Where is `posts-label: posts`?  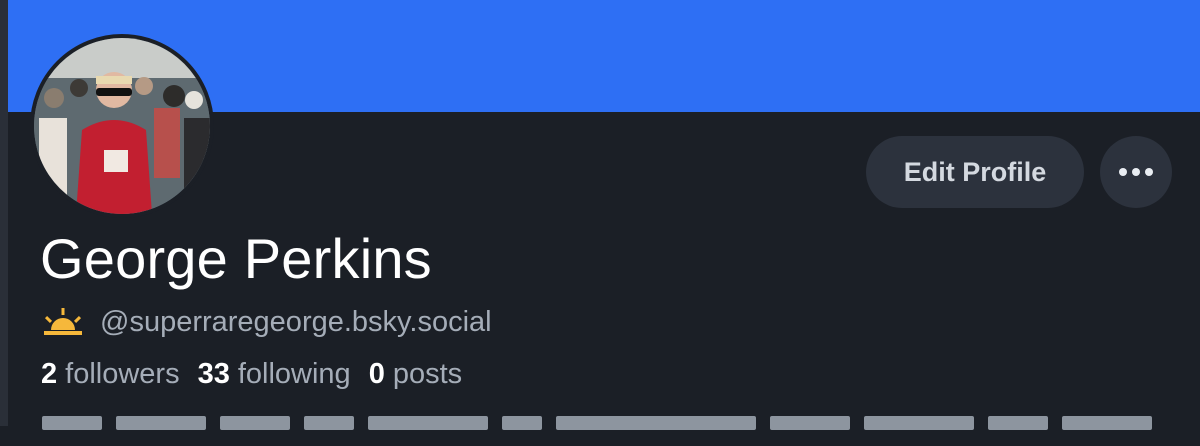
posts-label: posts is located at coordinates (427, 374).